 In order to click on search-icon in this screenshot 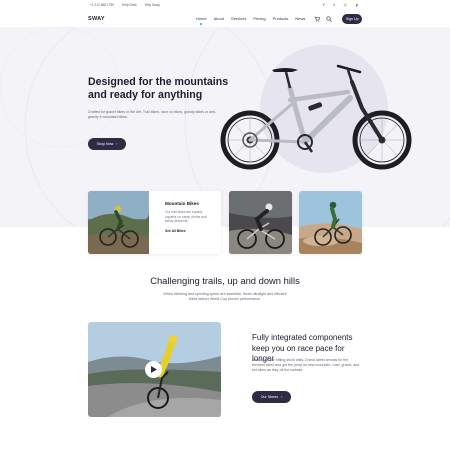, I will do `click(329, 18)`.